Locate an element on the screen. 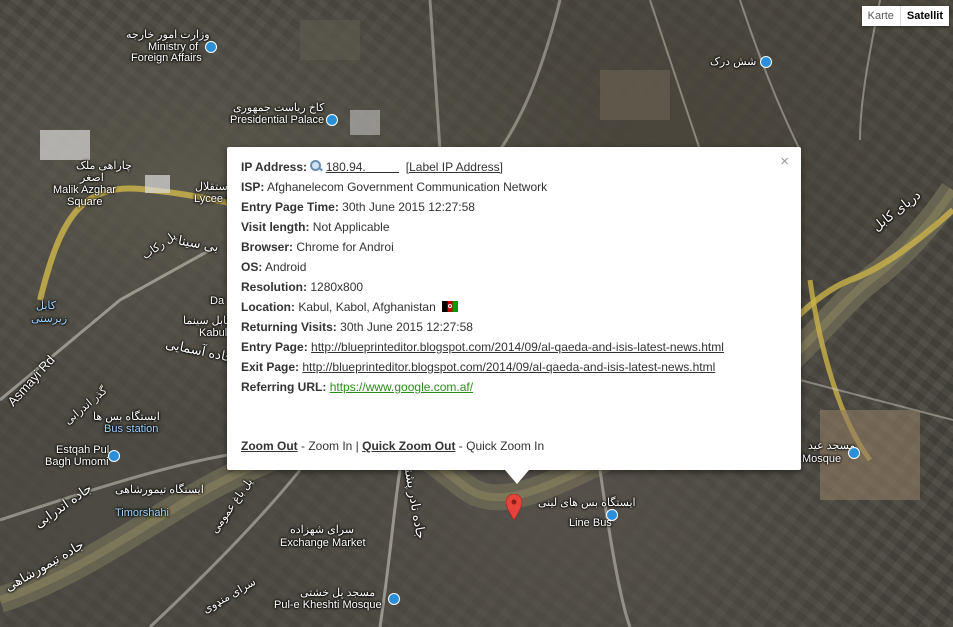 Image resolution: width=953 pixels, height=627 pixels. exit-page-label: Exit Page: is located at coordinates (270, 367).